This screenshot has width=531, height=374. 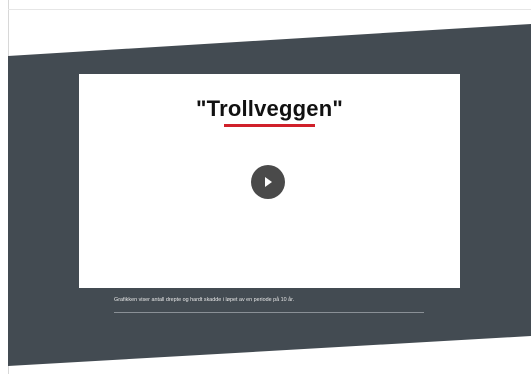 I want to click on play-button, so click(x=268, y=182).